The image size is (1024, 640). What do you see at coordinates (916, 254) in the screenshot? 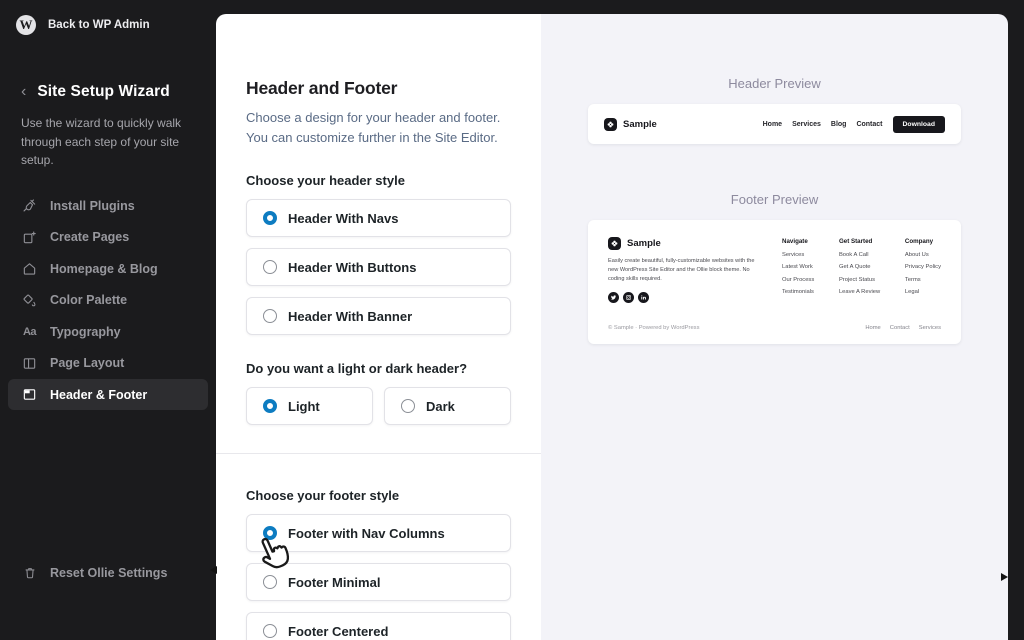
I see `footer-link: About Us` at bounding box center [916, 254].